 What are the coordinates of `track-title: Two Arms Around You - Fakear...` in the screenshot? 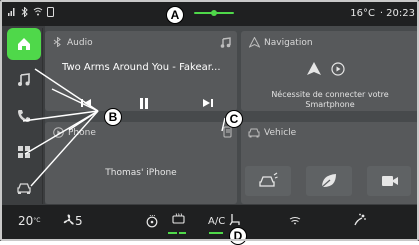 It's located at (141, 67).